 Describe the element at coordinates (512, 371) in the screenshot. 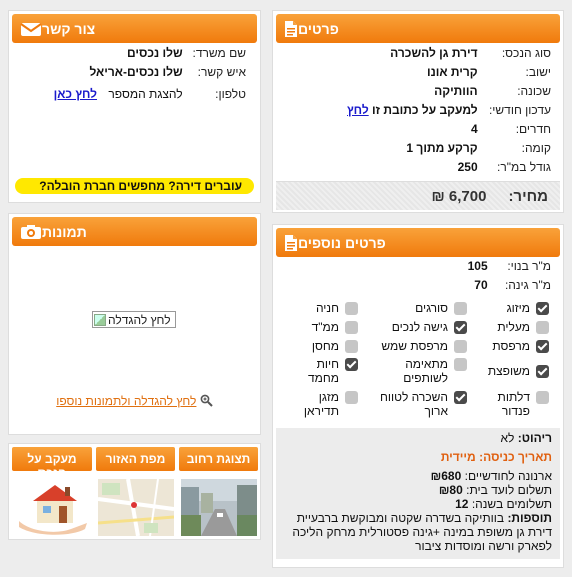

I see `feature-renovated: משופצת` at that location.